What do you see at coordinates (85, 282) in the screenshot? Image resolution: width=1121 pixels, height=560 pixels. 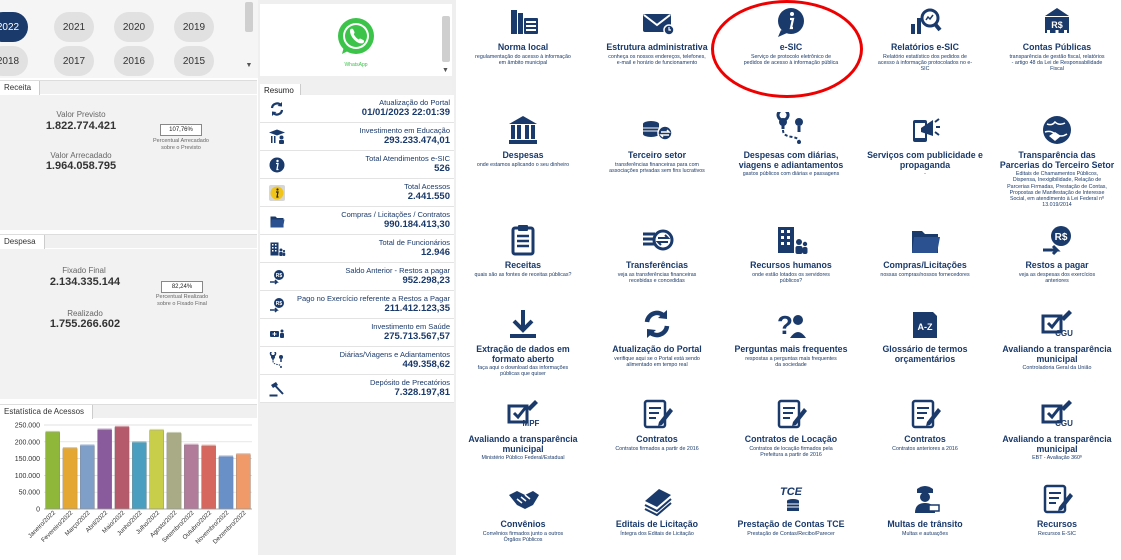 I see `fixado-final-value: 2.134.335.144` at bounding box center [85, 282].